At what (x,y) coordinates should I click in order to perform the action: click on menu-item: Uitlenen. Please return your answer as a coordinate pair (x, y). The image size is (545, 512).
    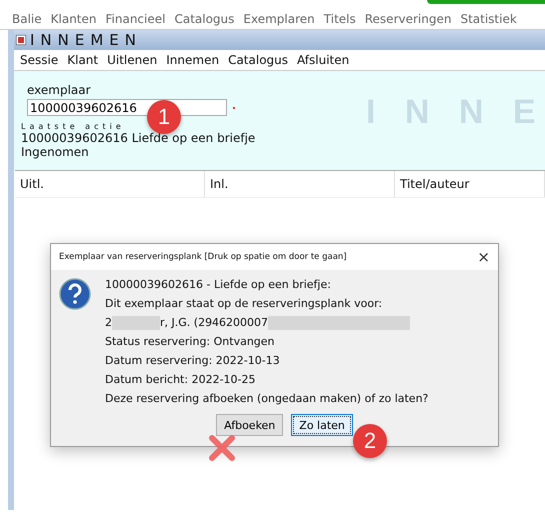
    Looking at the image, I should click on (132, 60).